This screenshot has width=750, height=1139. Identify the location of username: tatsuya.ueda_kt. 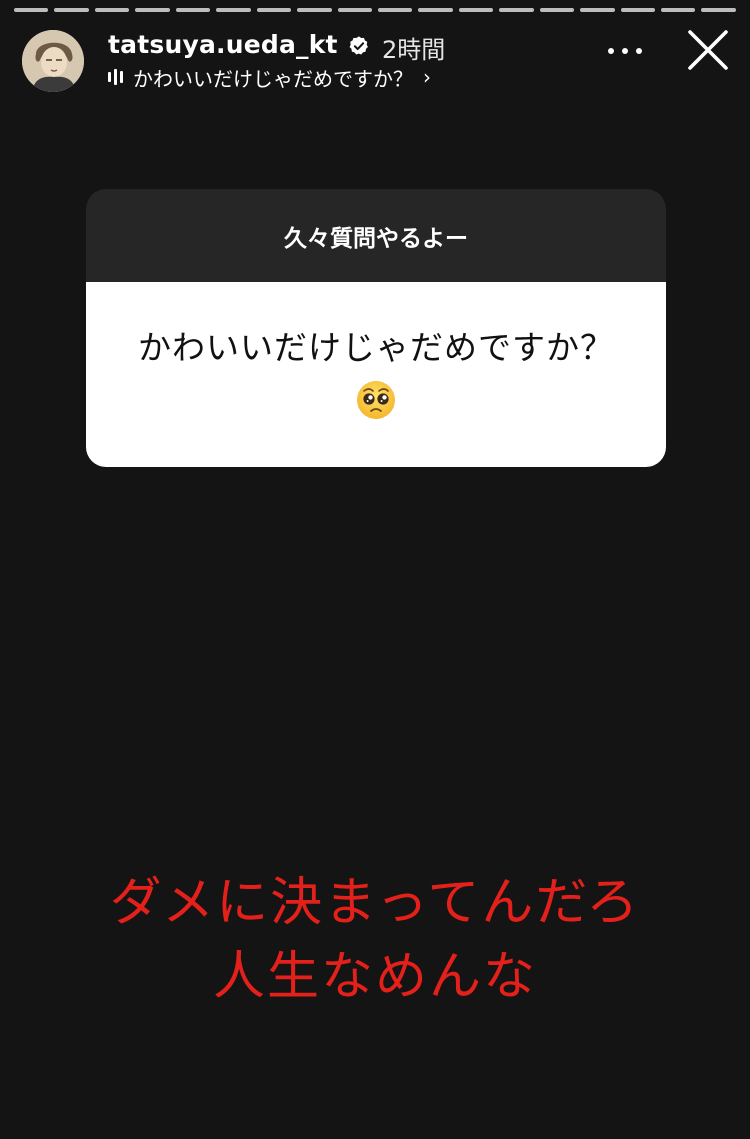
(223, 44).